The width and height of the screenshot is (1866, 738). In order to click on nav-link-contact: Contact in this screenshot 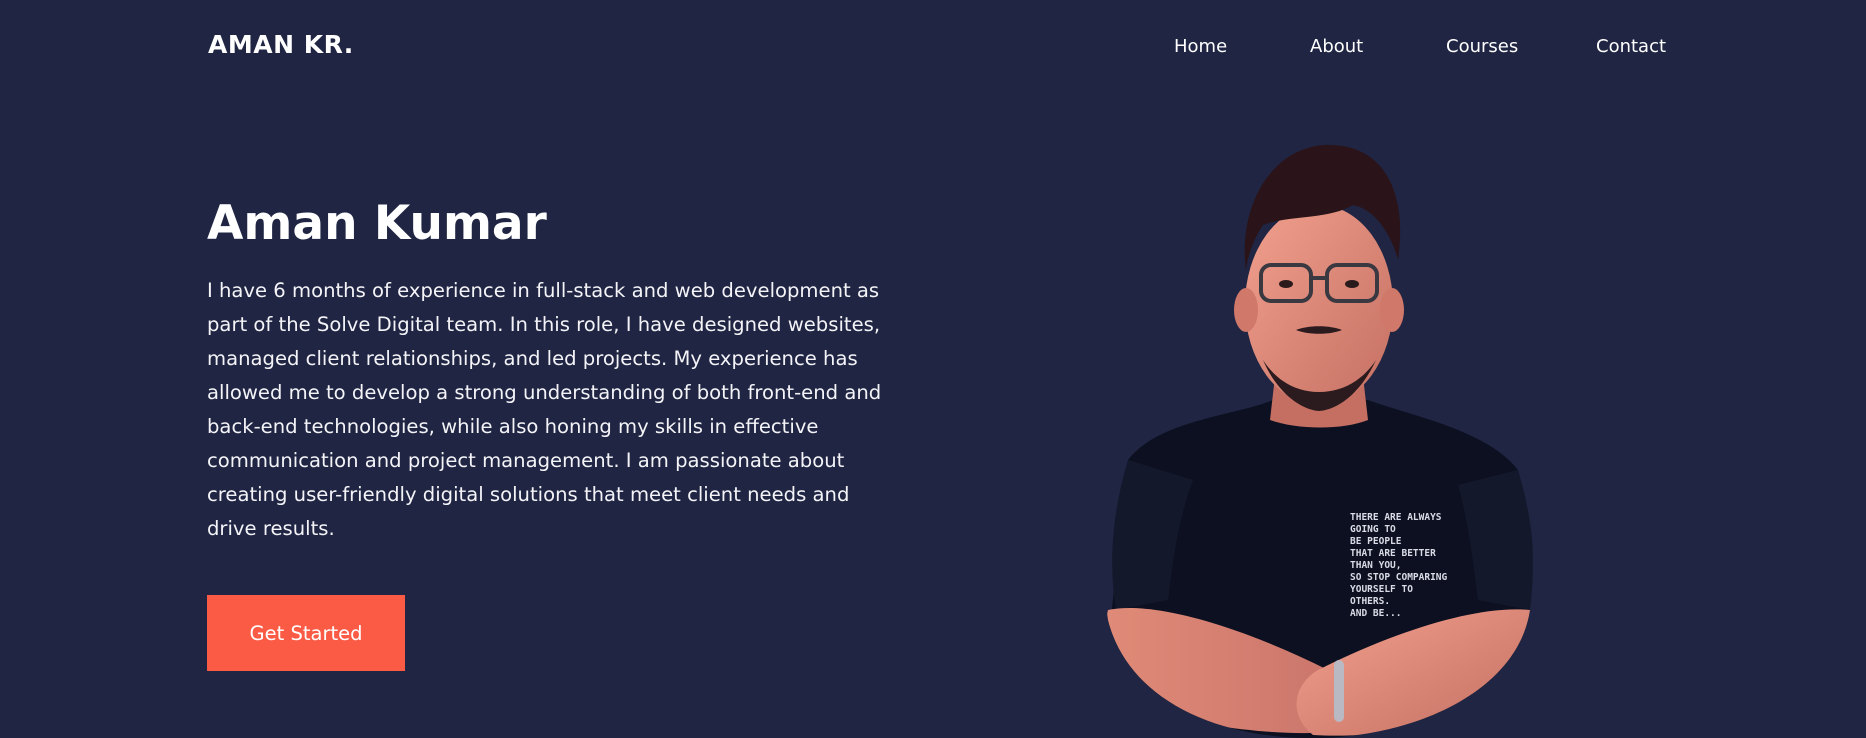, I will do `click(1631, 46)`.